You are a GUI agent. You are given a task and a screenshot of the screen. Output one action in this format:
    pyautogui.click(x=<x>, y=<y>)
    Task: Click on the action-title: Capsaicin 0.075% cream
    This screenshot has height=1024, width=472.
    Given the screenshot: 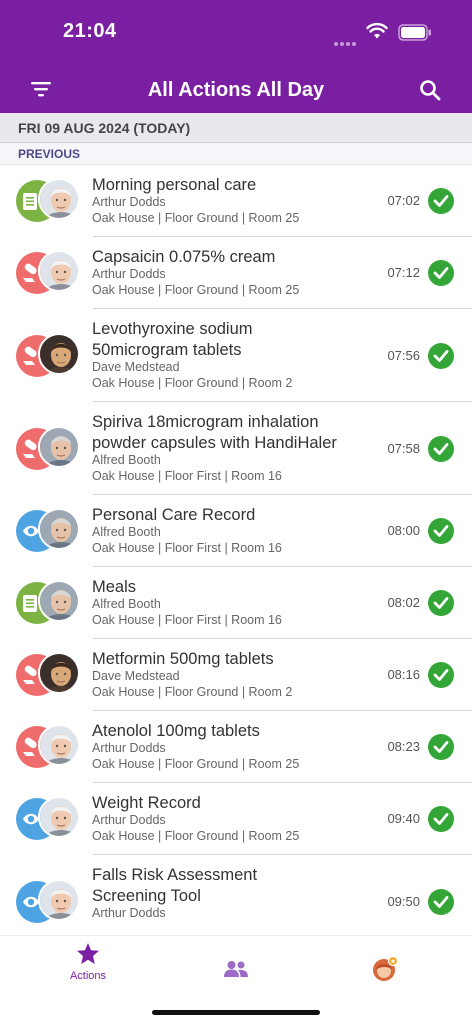 What is the action you would take?
    pyautogui.click(x=184, y=257)
    